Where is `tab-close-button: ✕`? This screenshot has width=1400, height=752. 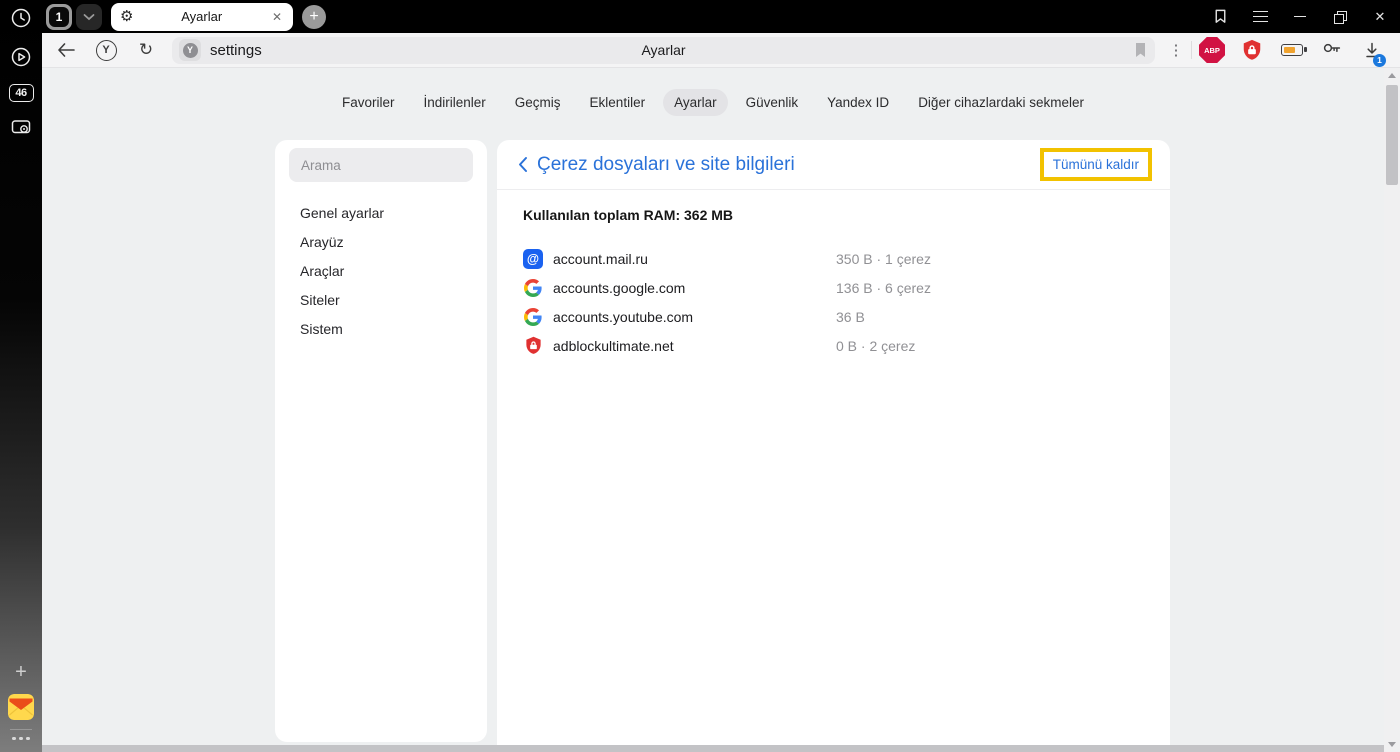
tab-close-button: ✕ is located at coordinates (277, 17).